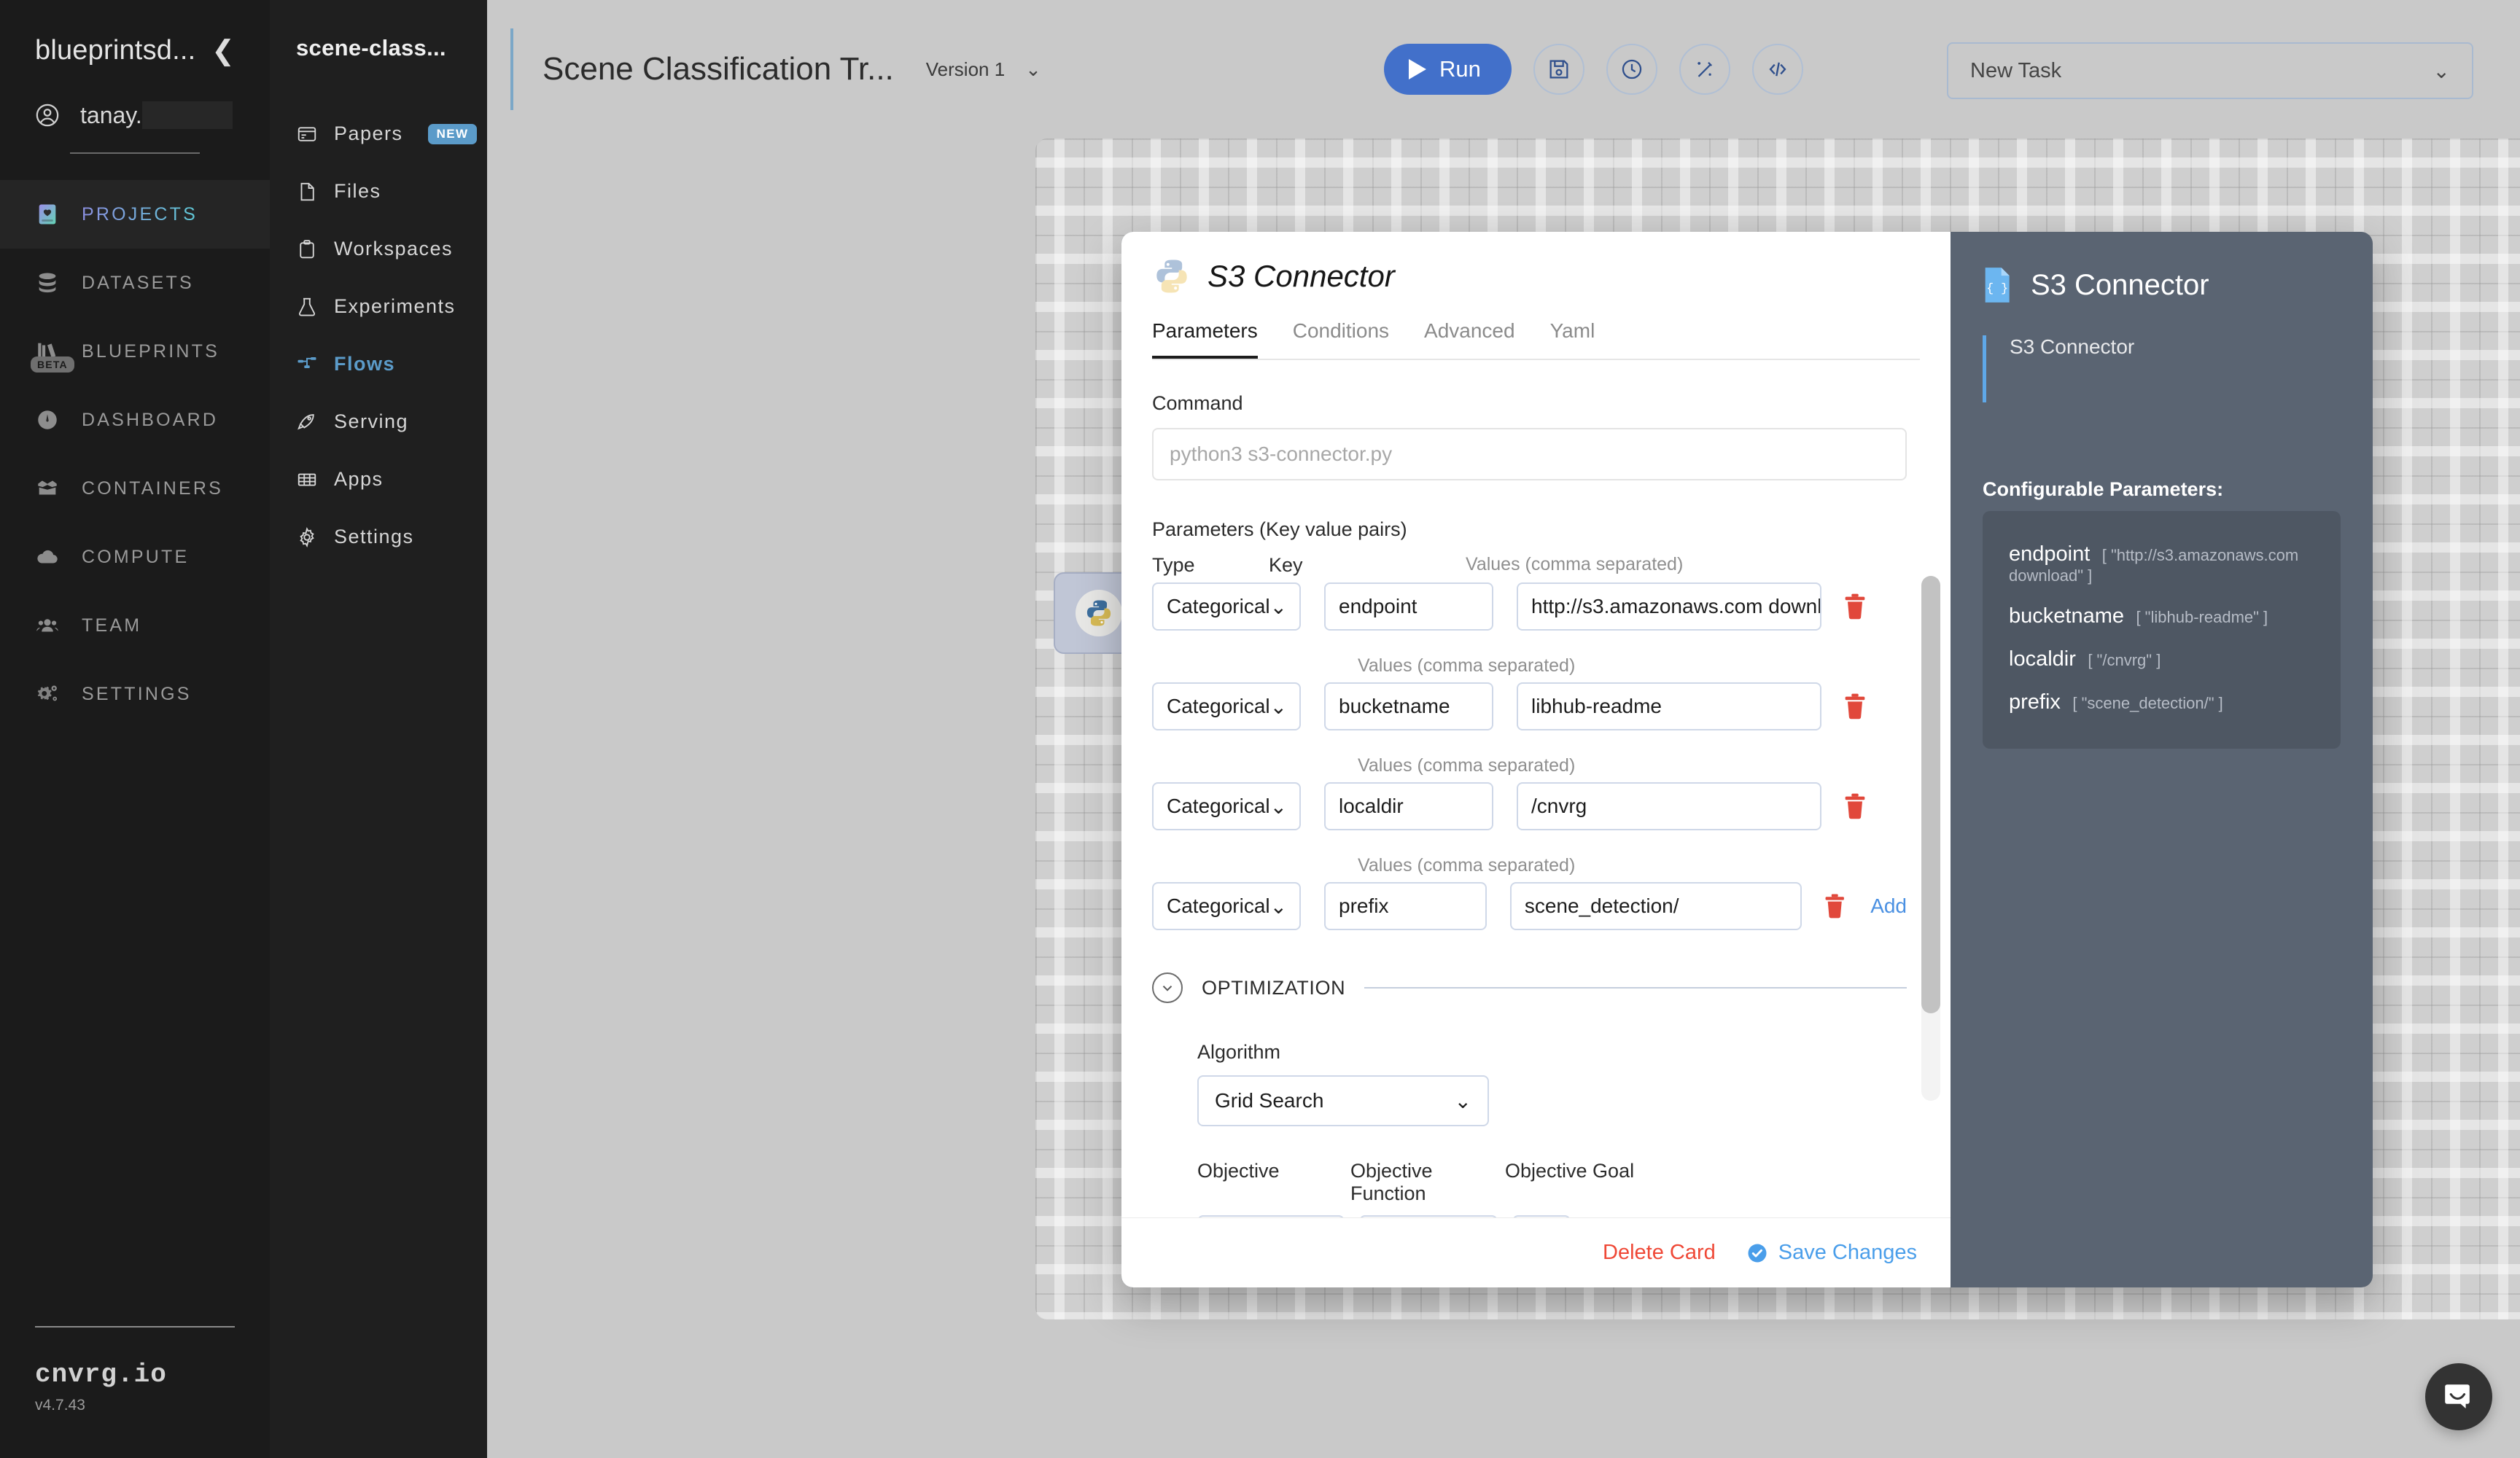 Image resolution: width=2520 pixels, height=1458 pixels. Describe the element at coordinates (135, 351) in the screenshot. I see `sidebar-item-blueprints: BETA BLUEPRINTS` at that location.